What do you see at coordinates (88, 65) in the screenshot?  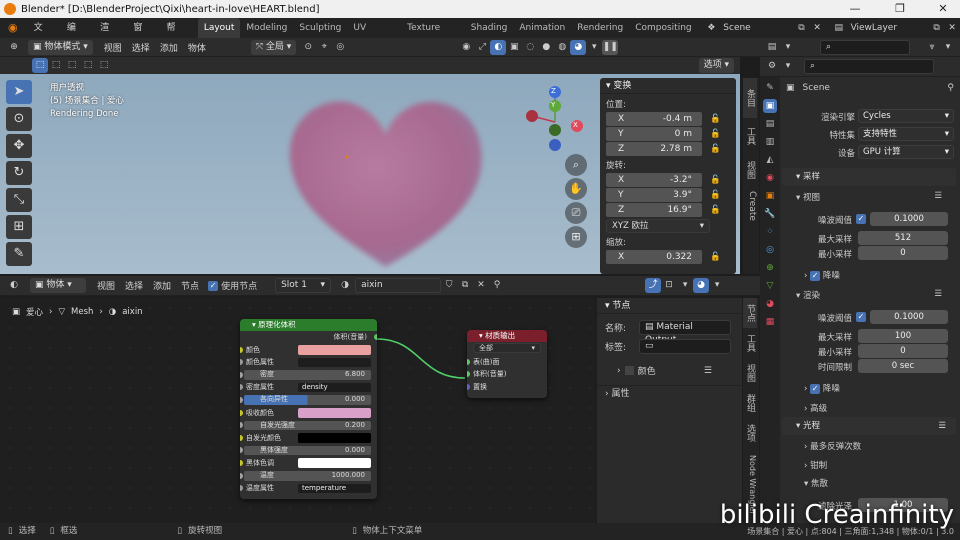 I see `select-mode-invert-icon: ⬚` at bounding box center [88, 65].